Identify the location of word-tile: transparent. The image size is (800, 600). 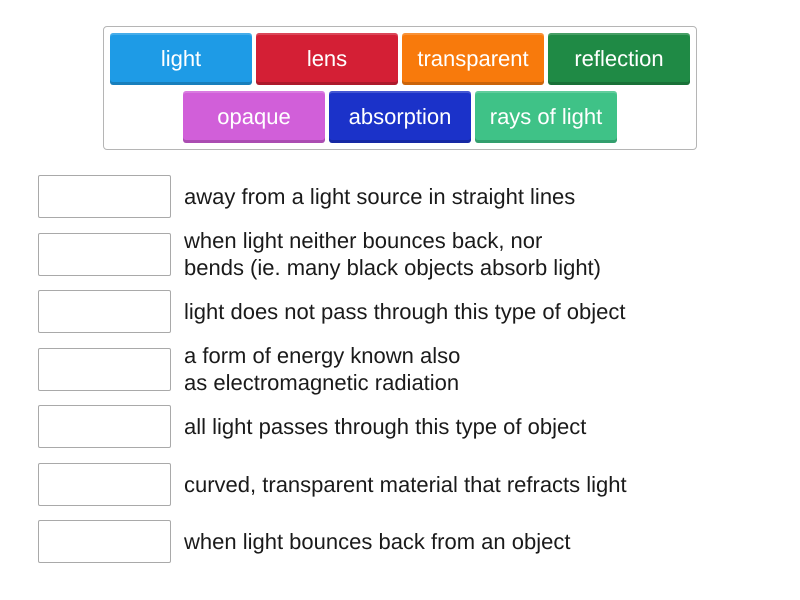
(473, 59).